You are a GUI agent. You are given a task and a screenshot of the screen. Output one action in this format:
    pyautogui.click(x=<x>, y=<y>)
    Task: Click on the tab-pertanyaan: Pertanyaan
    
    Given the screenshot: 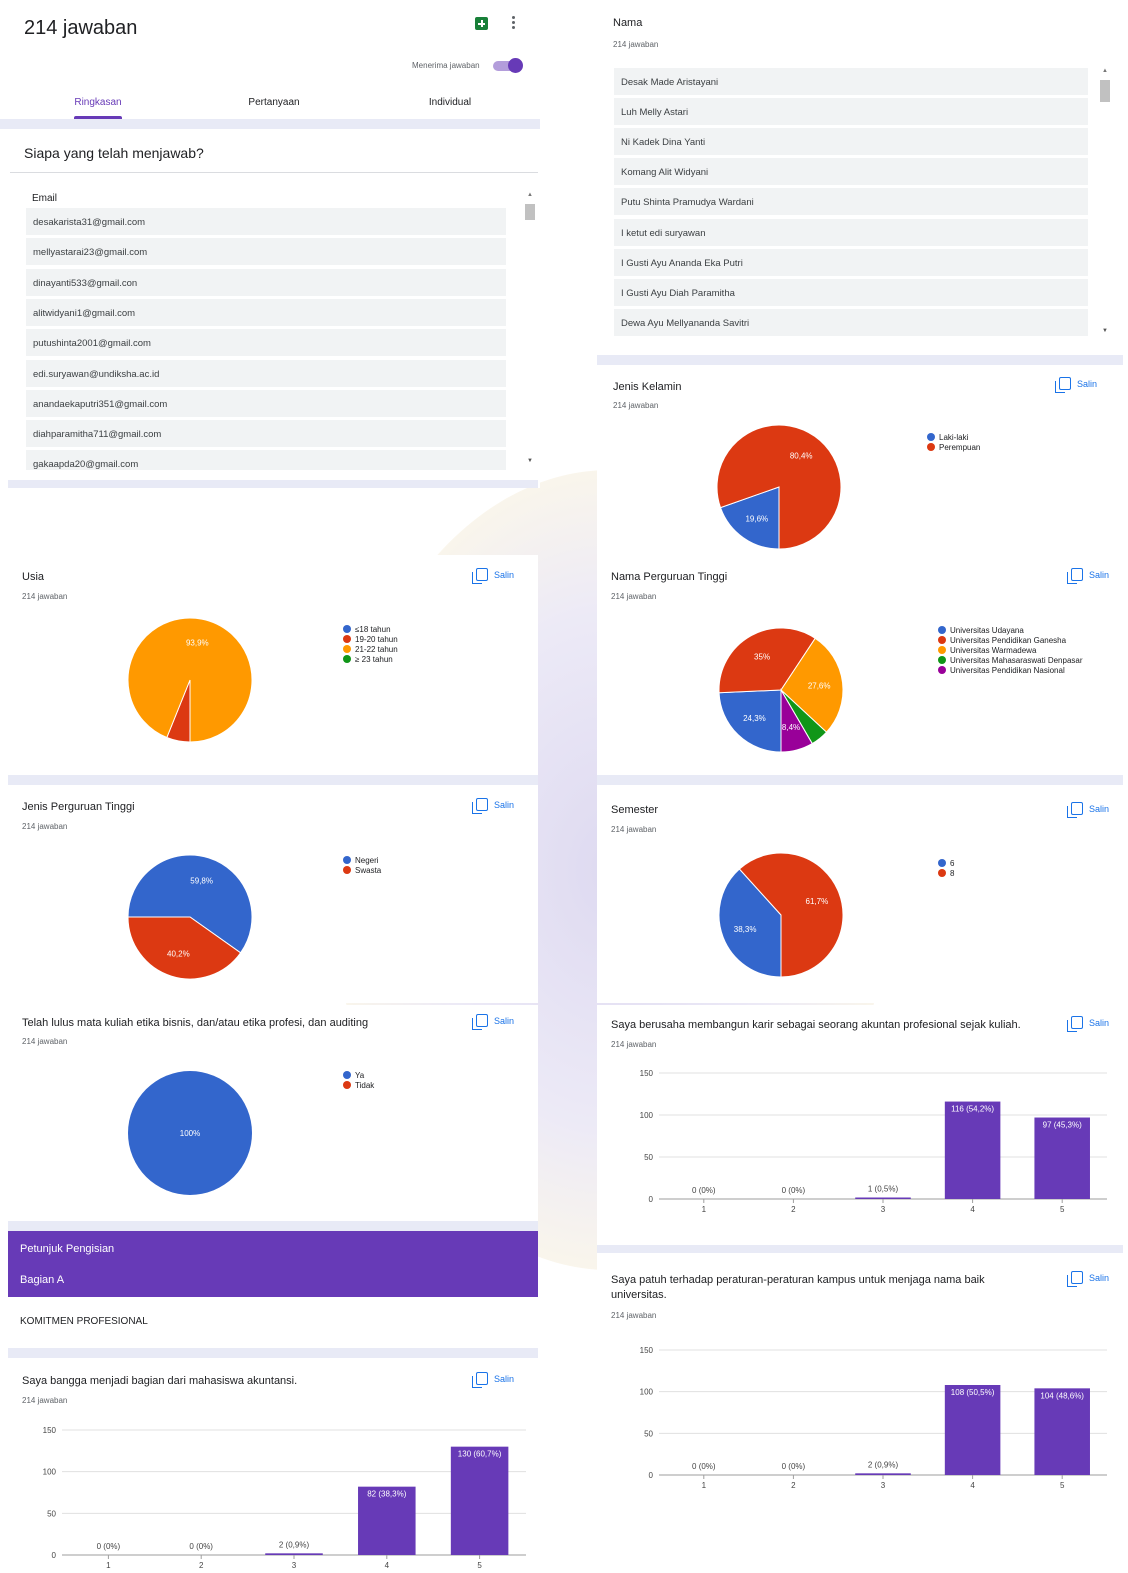 What is the action you would take?
    pyautogui.click(x=274, y=102)
    